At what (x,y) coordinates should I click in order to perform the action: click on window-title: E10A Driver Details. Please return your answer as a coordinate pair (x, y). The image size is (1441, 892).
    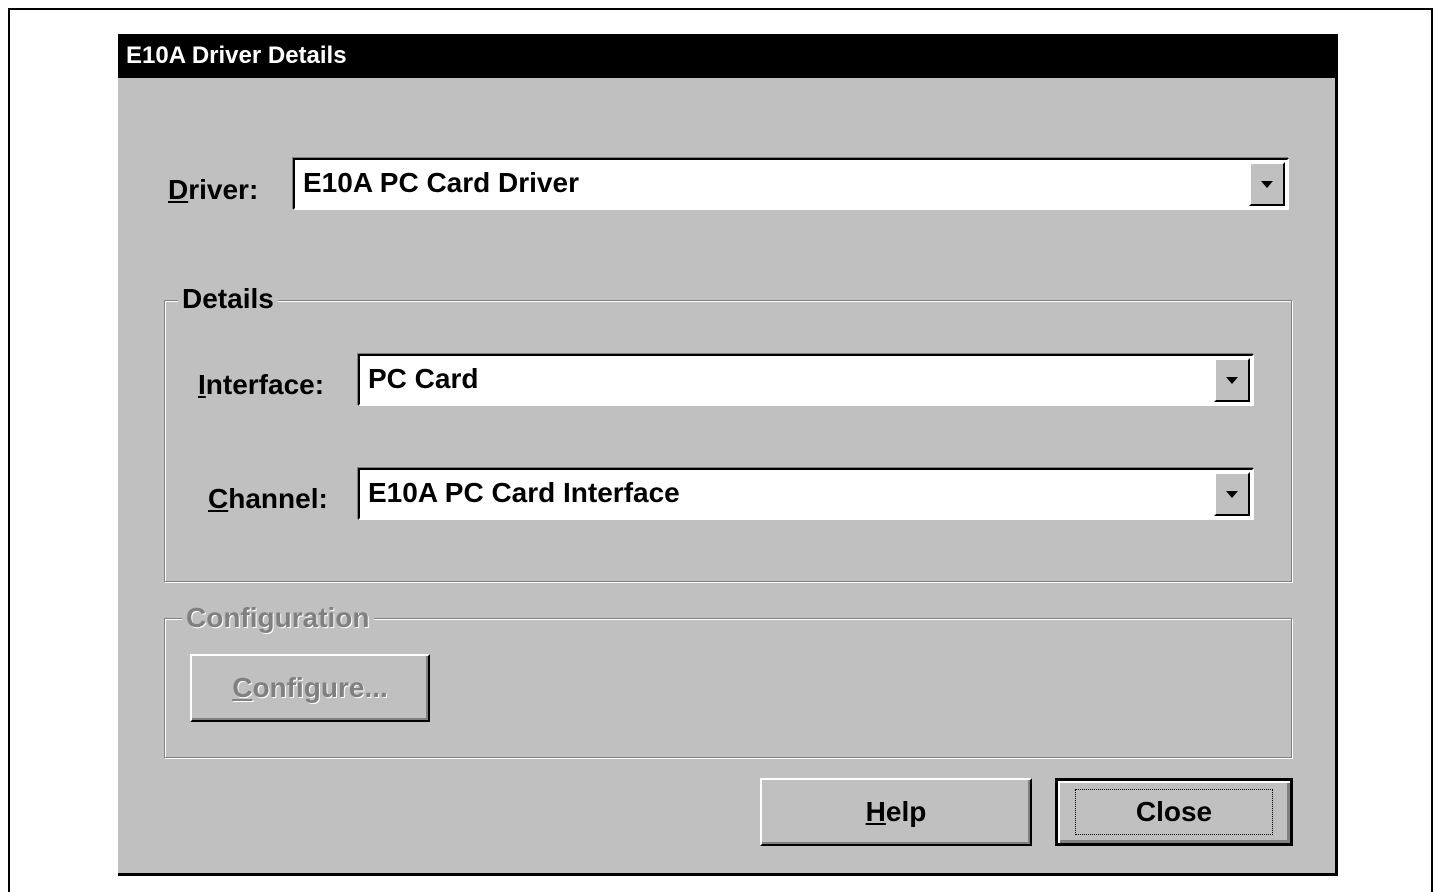
    Looking at the image, I should click on (236, 55).